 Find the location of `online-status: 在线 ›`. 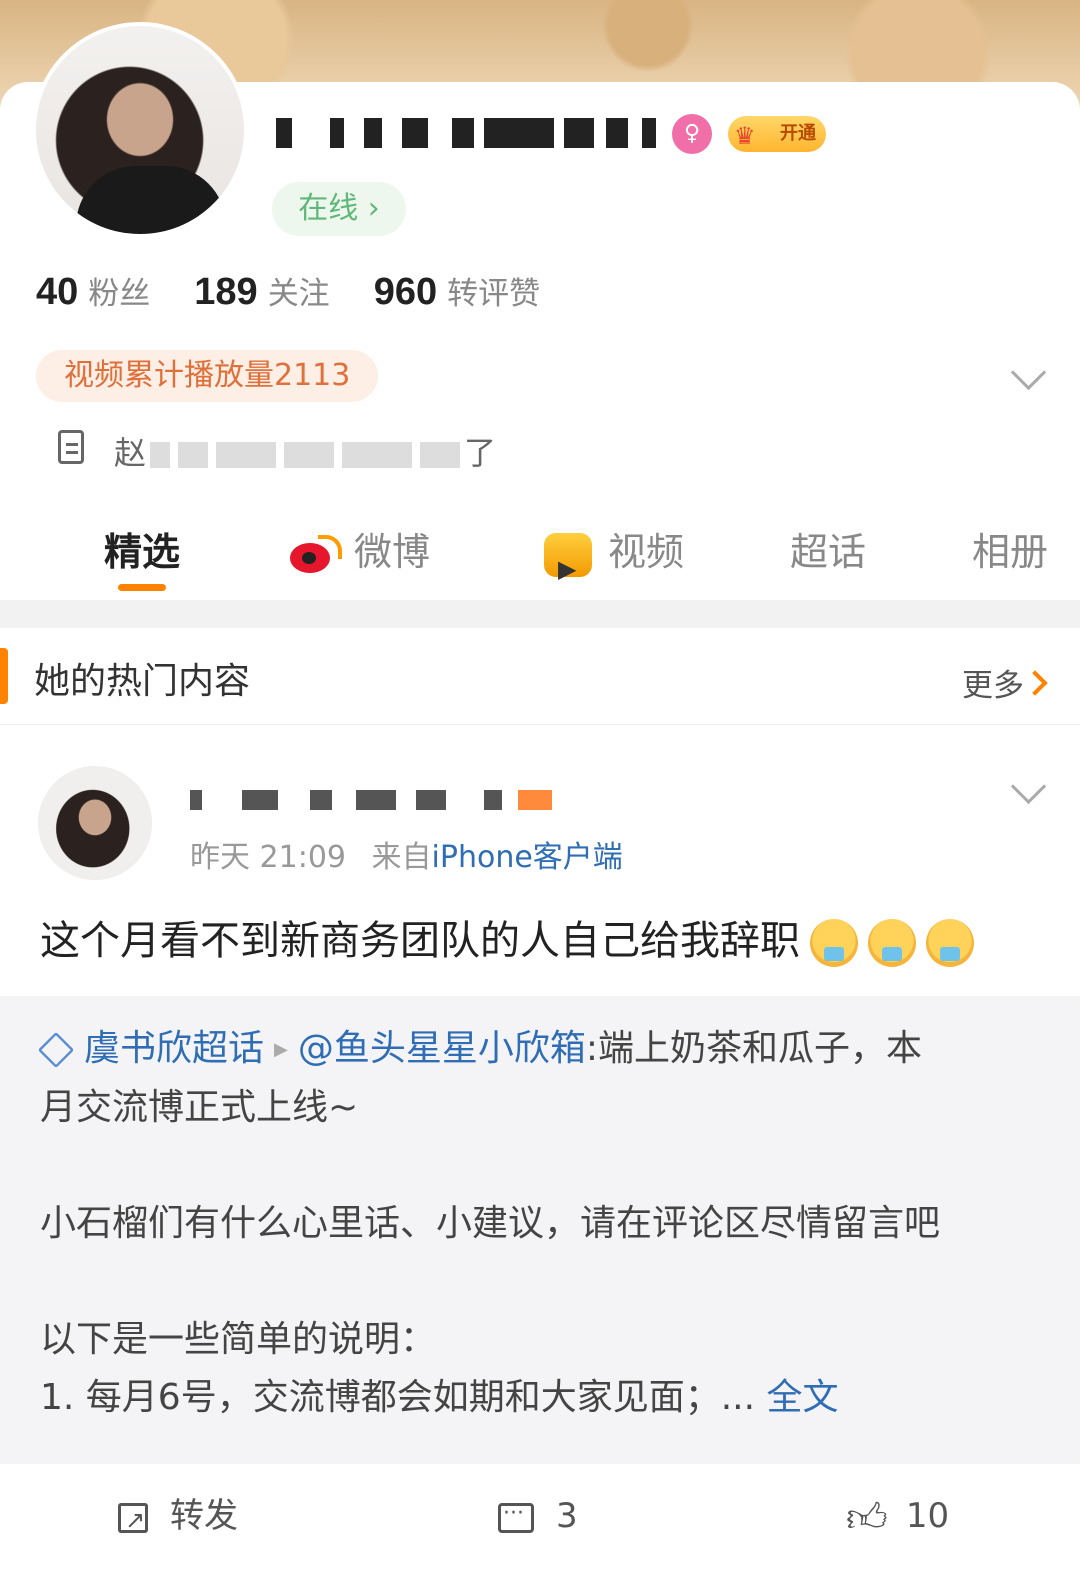

online-status: 在线 › is located at coordinates (339, 209).